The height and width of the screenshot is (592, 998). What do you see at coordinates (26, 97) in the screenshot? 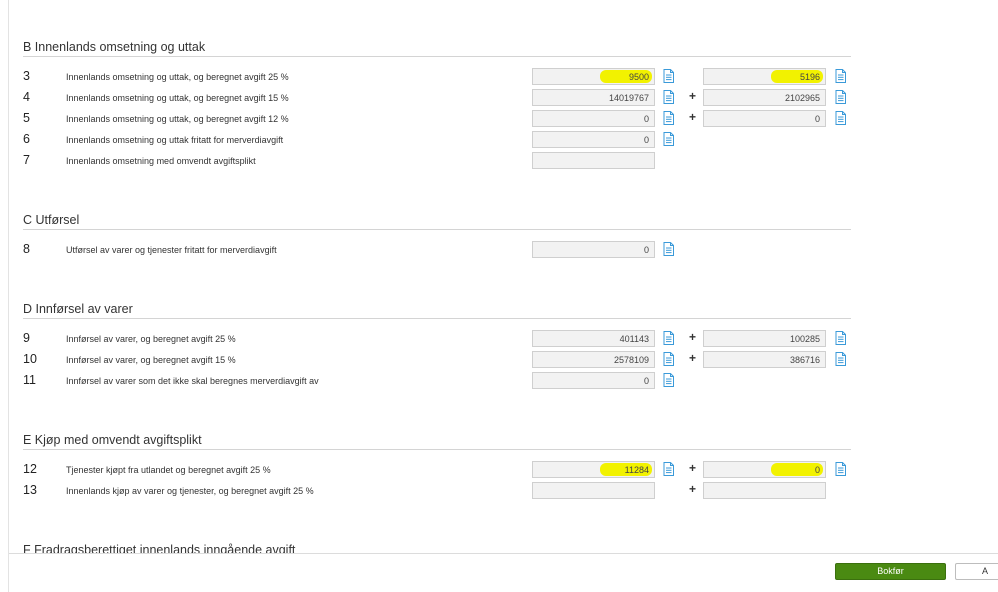
I see `row-number: 4` at bounding box center [26, 97].